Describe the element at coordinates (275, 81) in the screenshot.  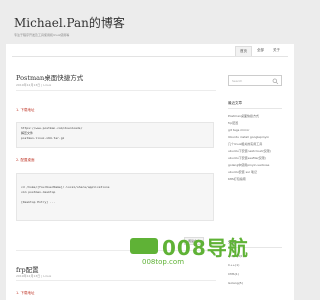
I see `search-icon` at that location.